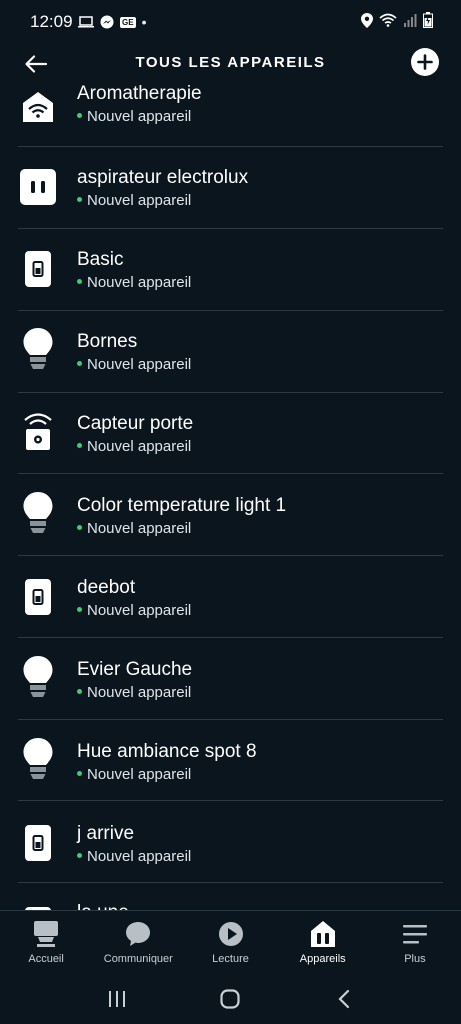  Describe the element at coordinates (230, 680) in the screenshot. I see `device-row: Evier Gauche Nouvel appareil` at that location.